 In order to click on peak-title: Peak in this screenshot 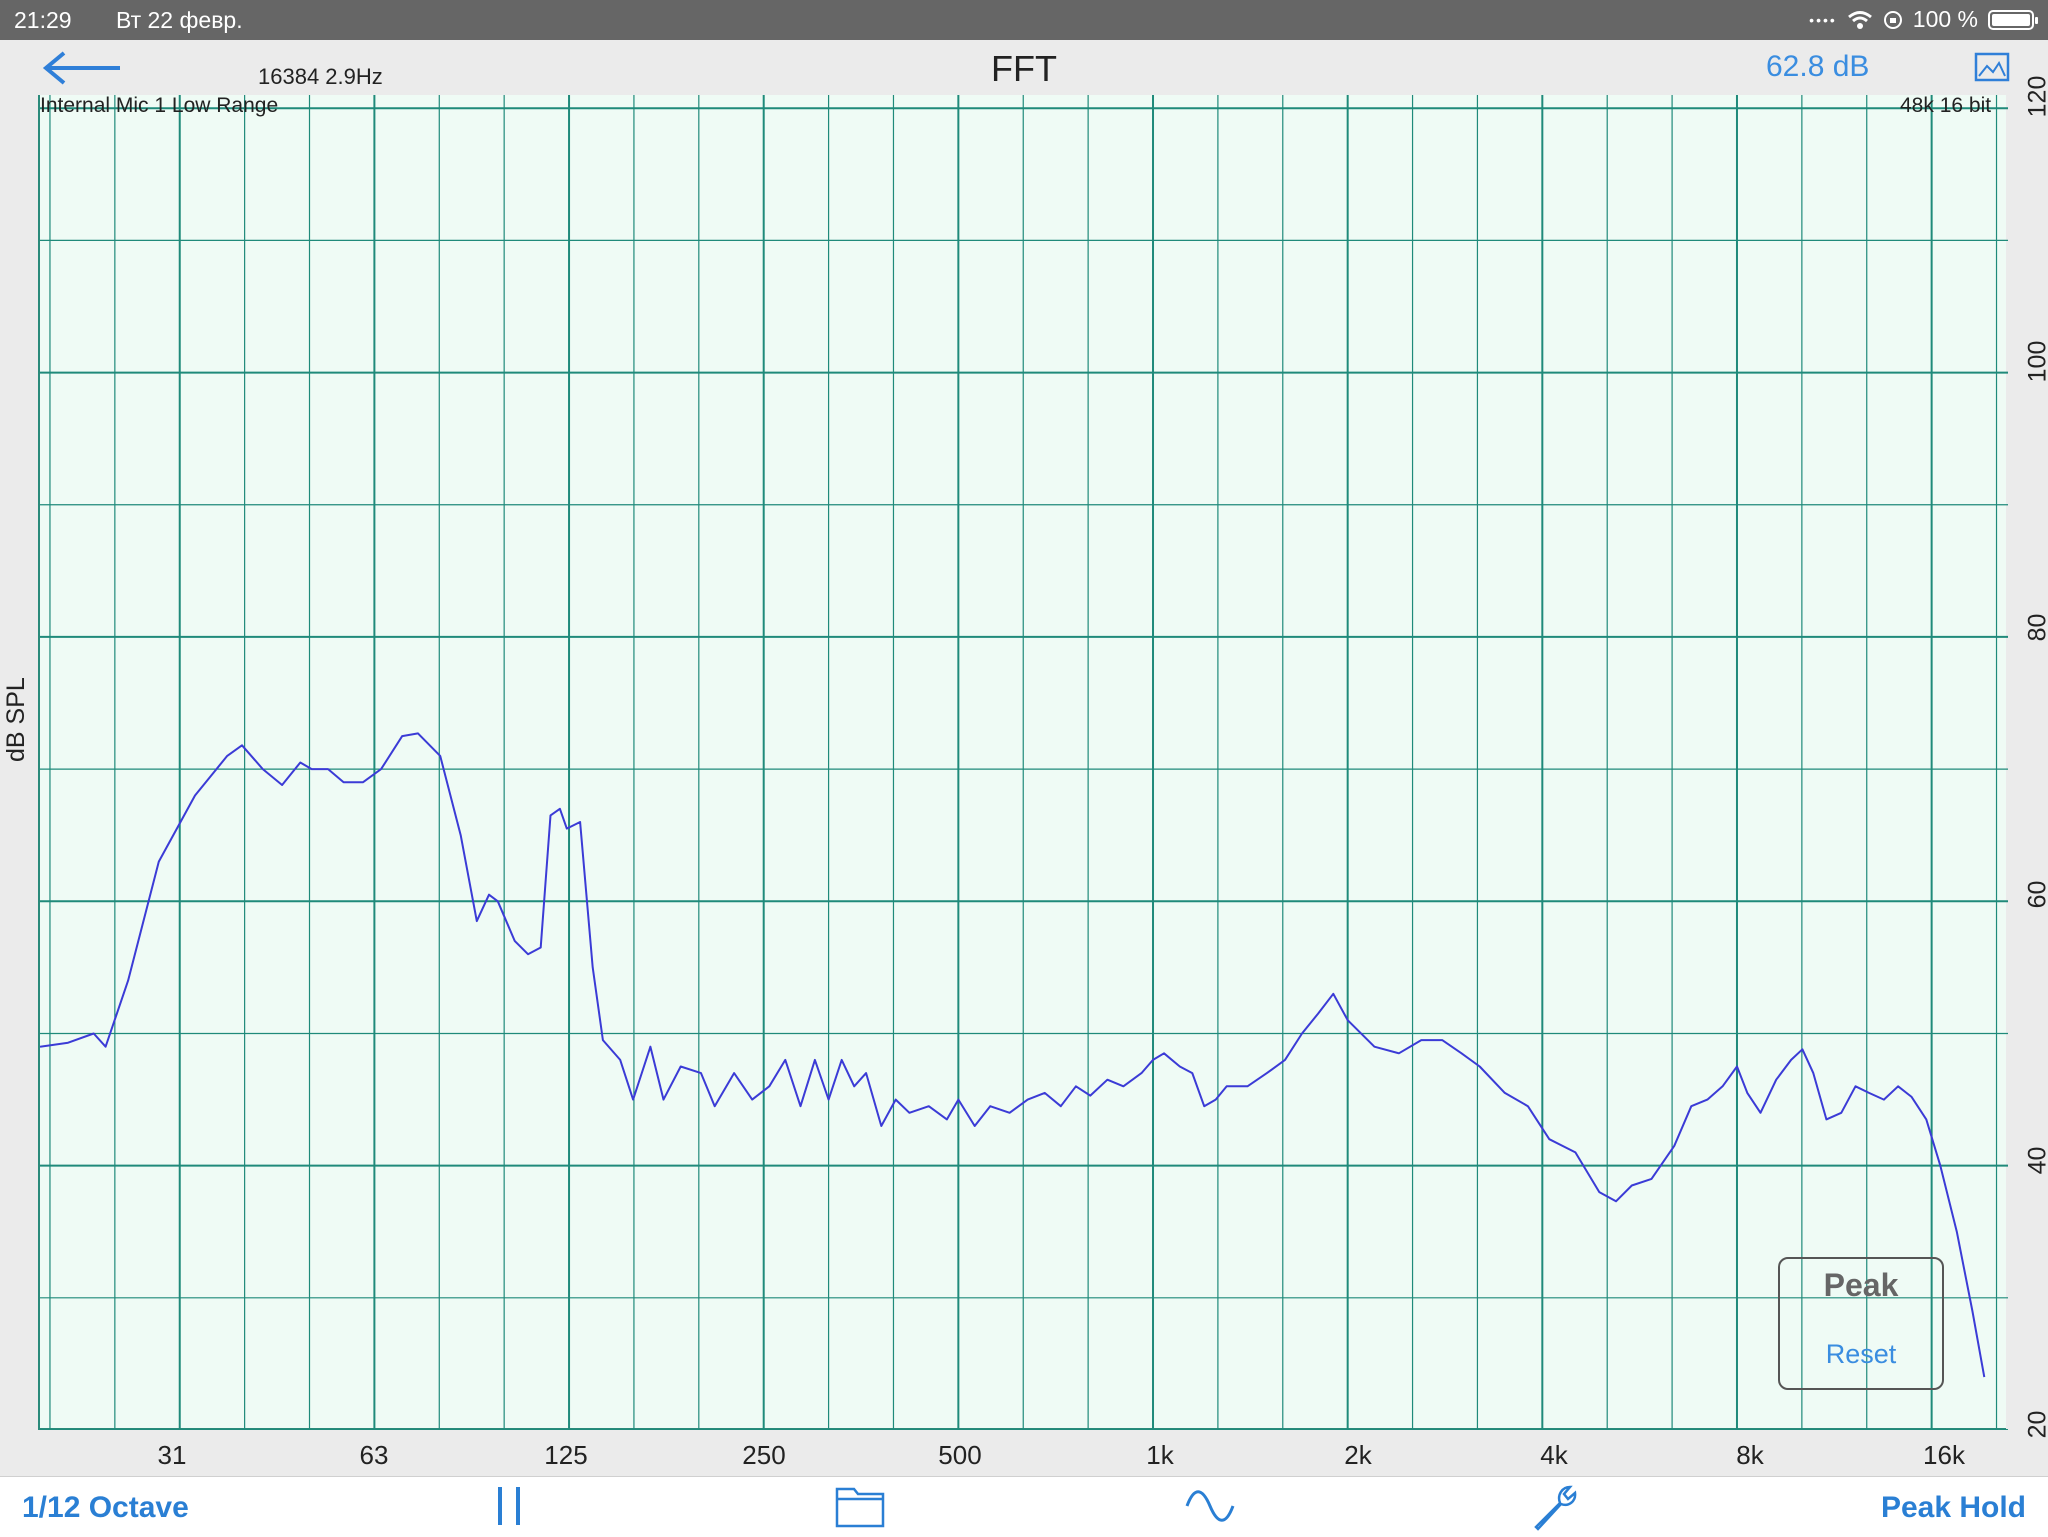, I will do `click(1861, 1285)`.